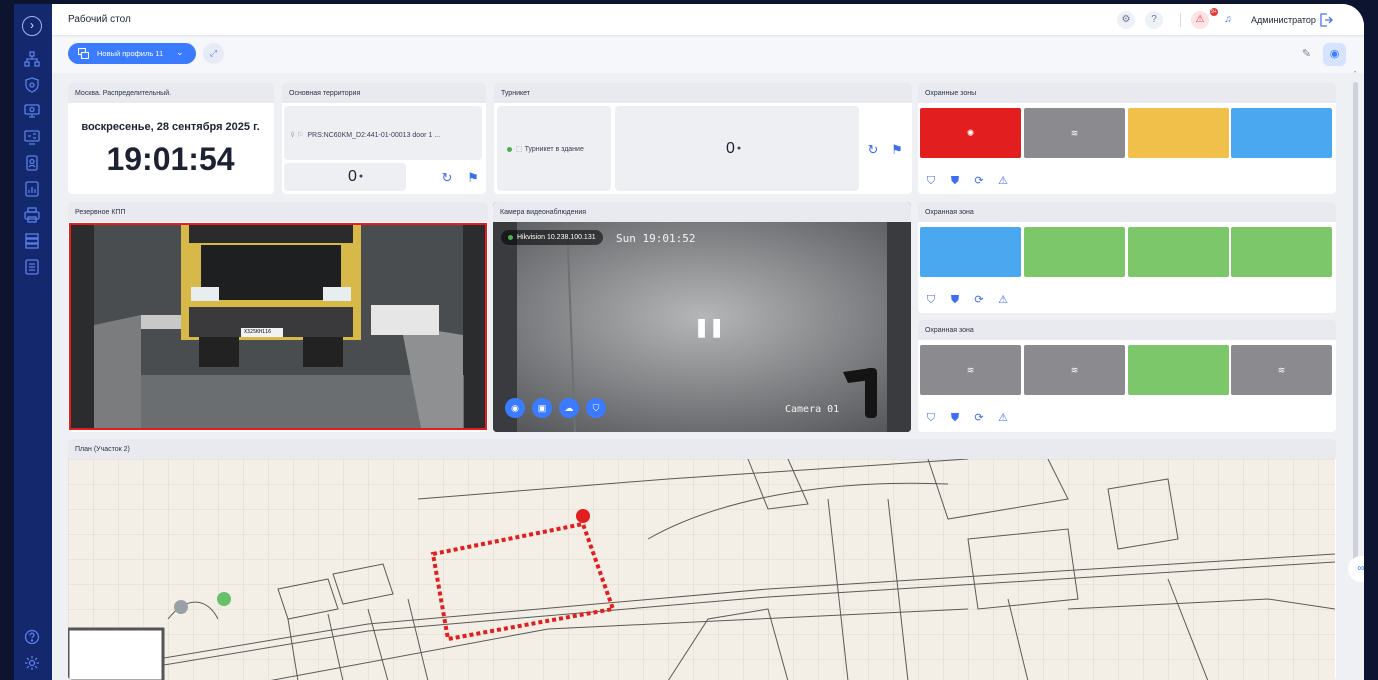  Describe the element at coordinates (708, 20) in the screenshot. I see `top-bar: Рабочий стол ⚙ ? ⚠ 9+ ♫ Администратор` at that location.